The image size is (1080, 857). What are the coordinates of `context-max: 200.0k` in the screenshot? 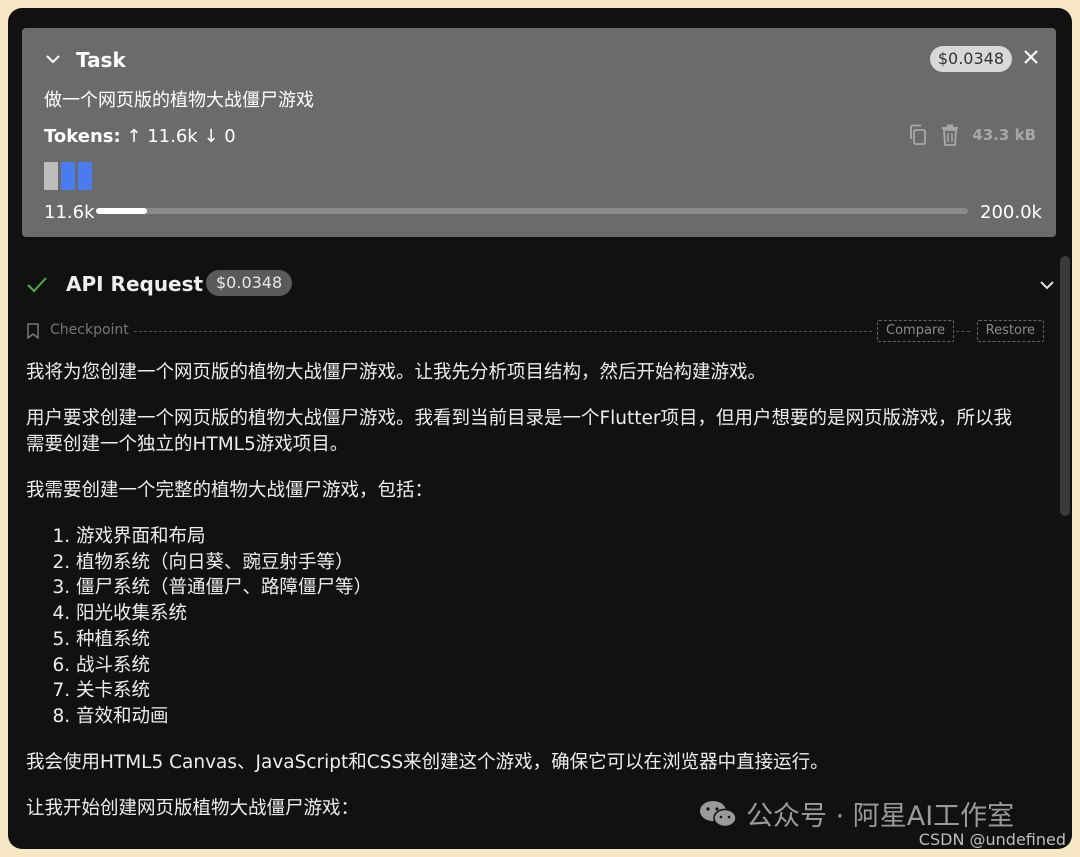 It's located at (1011, 212).